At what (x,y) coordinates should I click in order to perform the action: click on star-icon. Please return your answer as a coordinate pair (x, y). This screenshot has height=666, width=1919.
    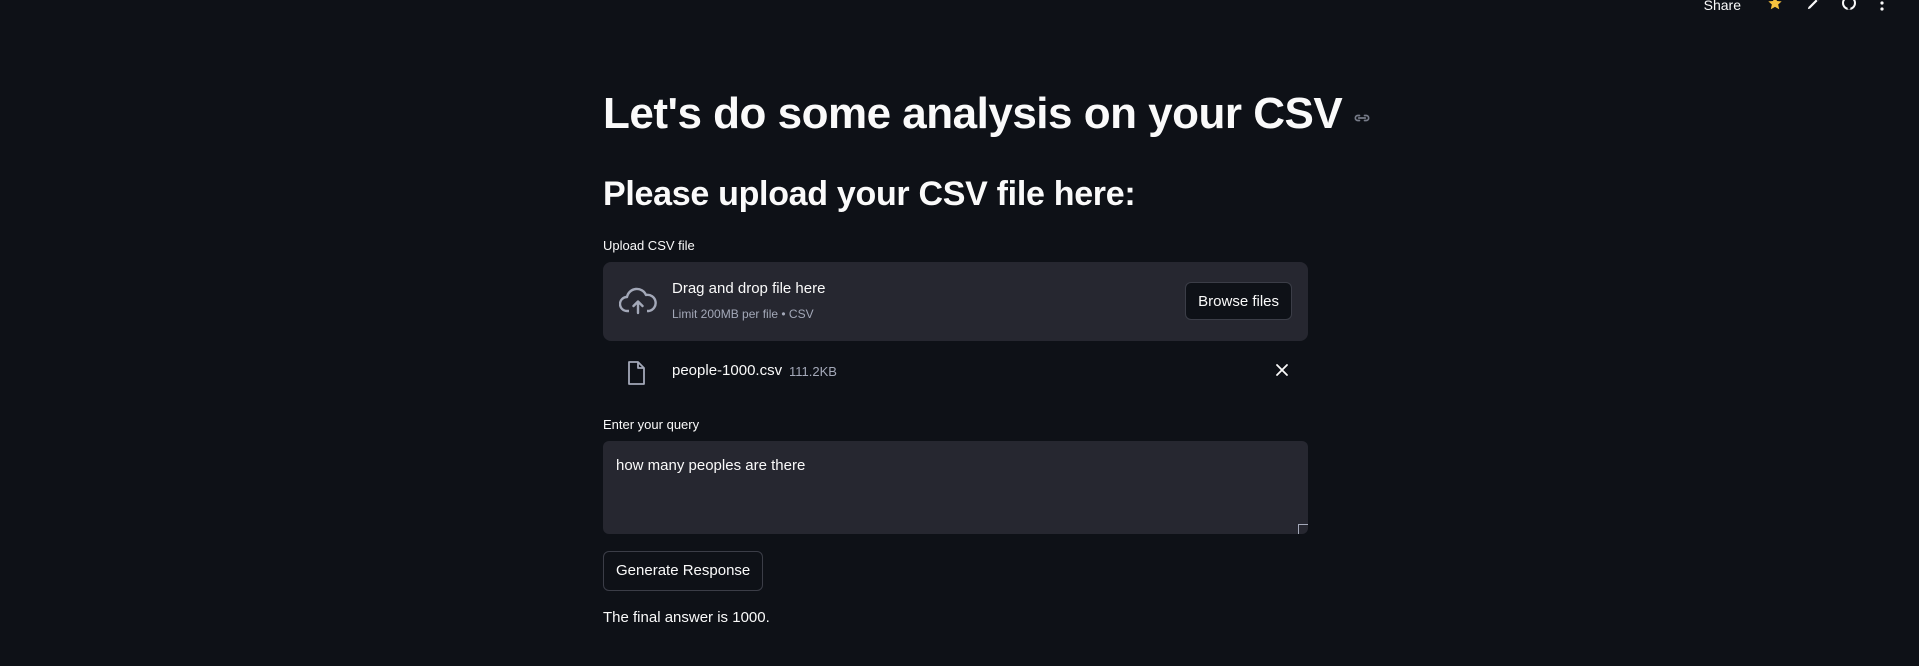
    Looking at the image, I should click on (1775, 5).